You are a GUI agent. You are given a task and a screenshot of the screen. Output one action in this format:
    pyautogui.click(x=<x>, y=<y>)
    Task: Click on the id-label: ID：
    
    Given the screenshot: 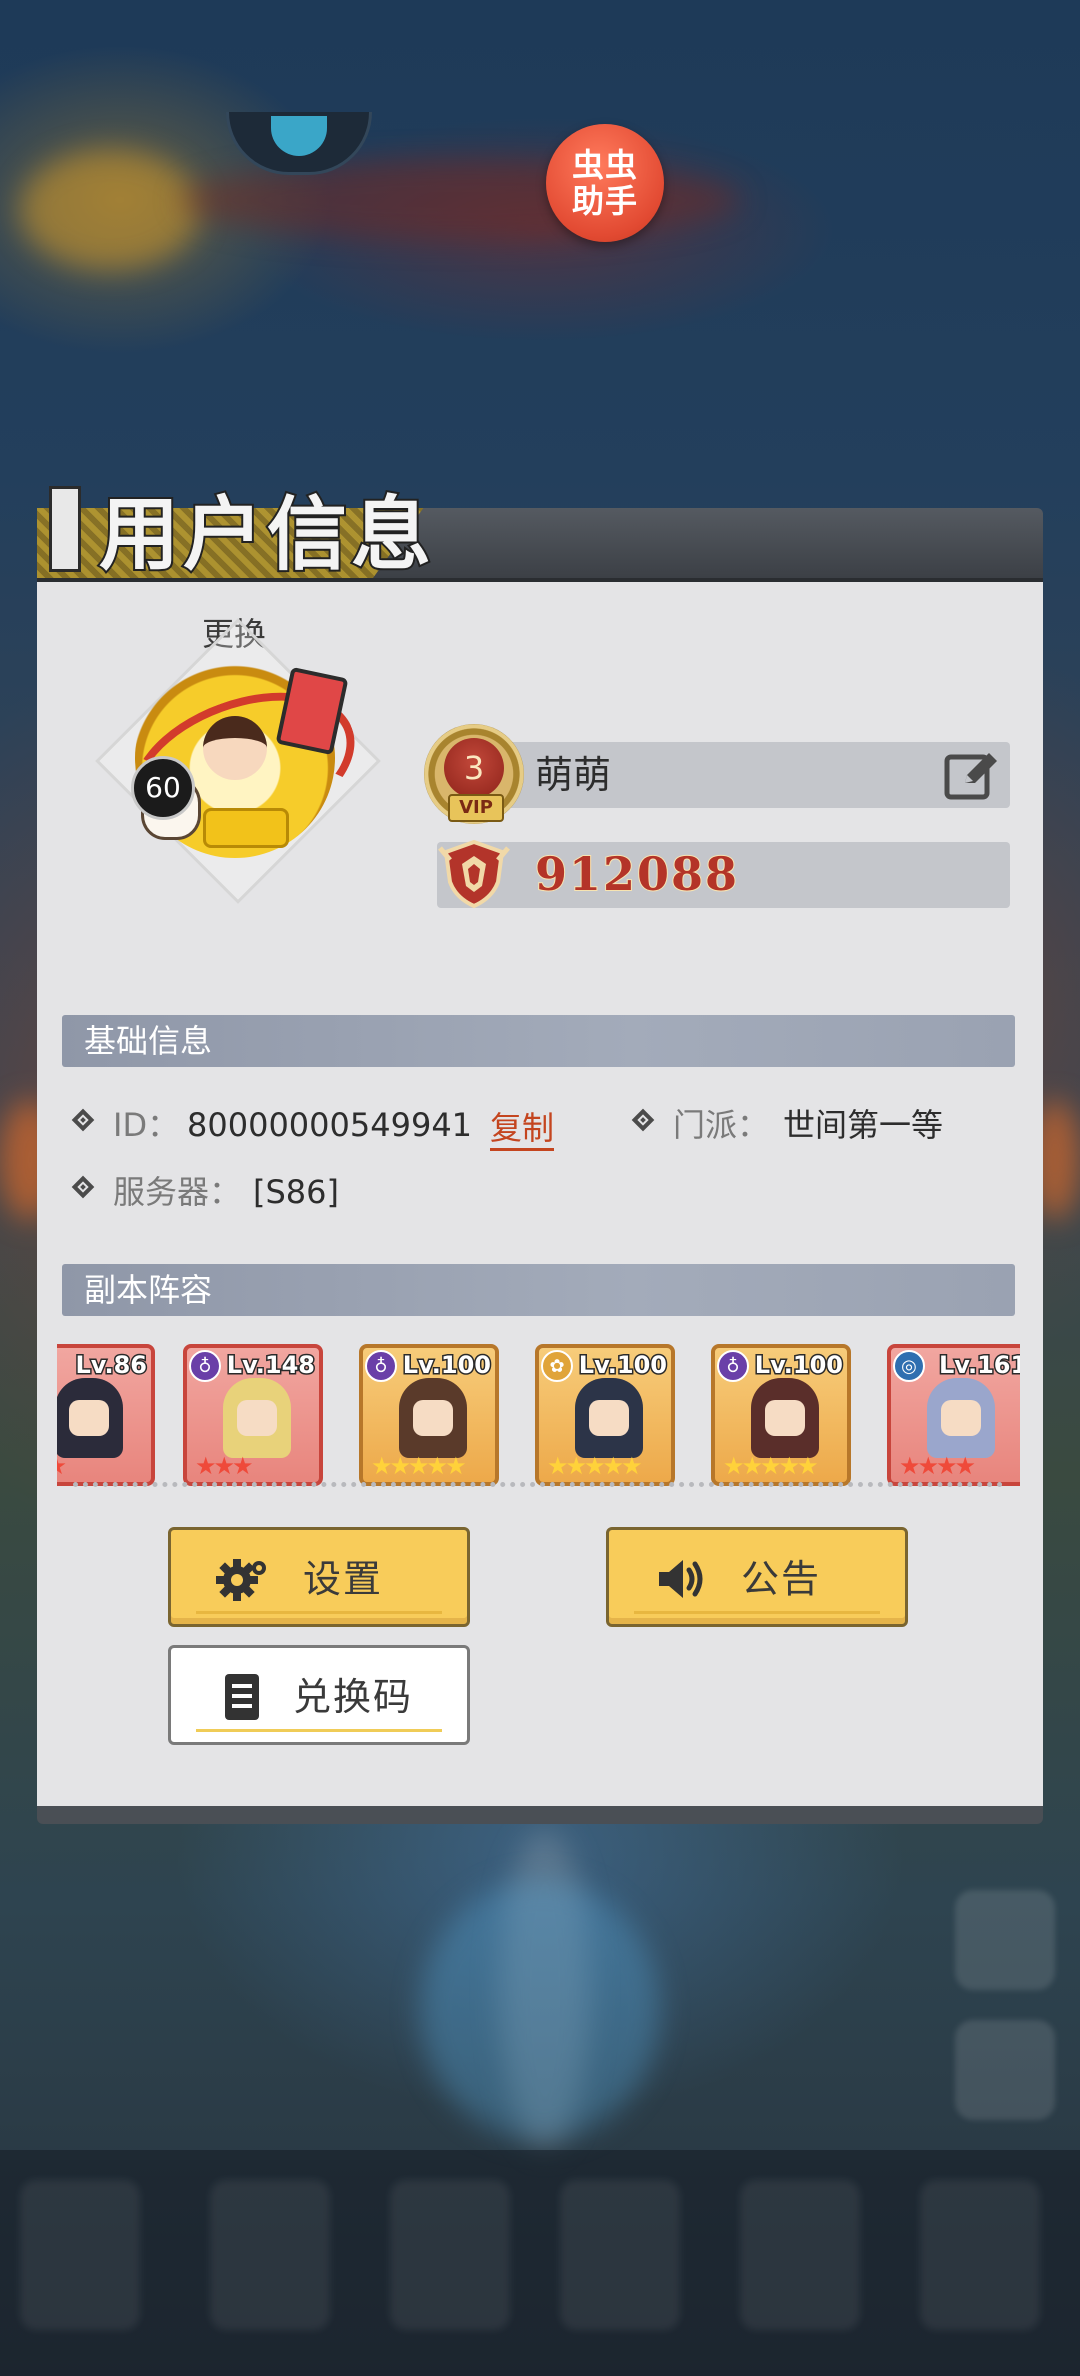 What is the action you would take?
    pyautogui.click(x=146, y=1125)
    